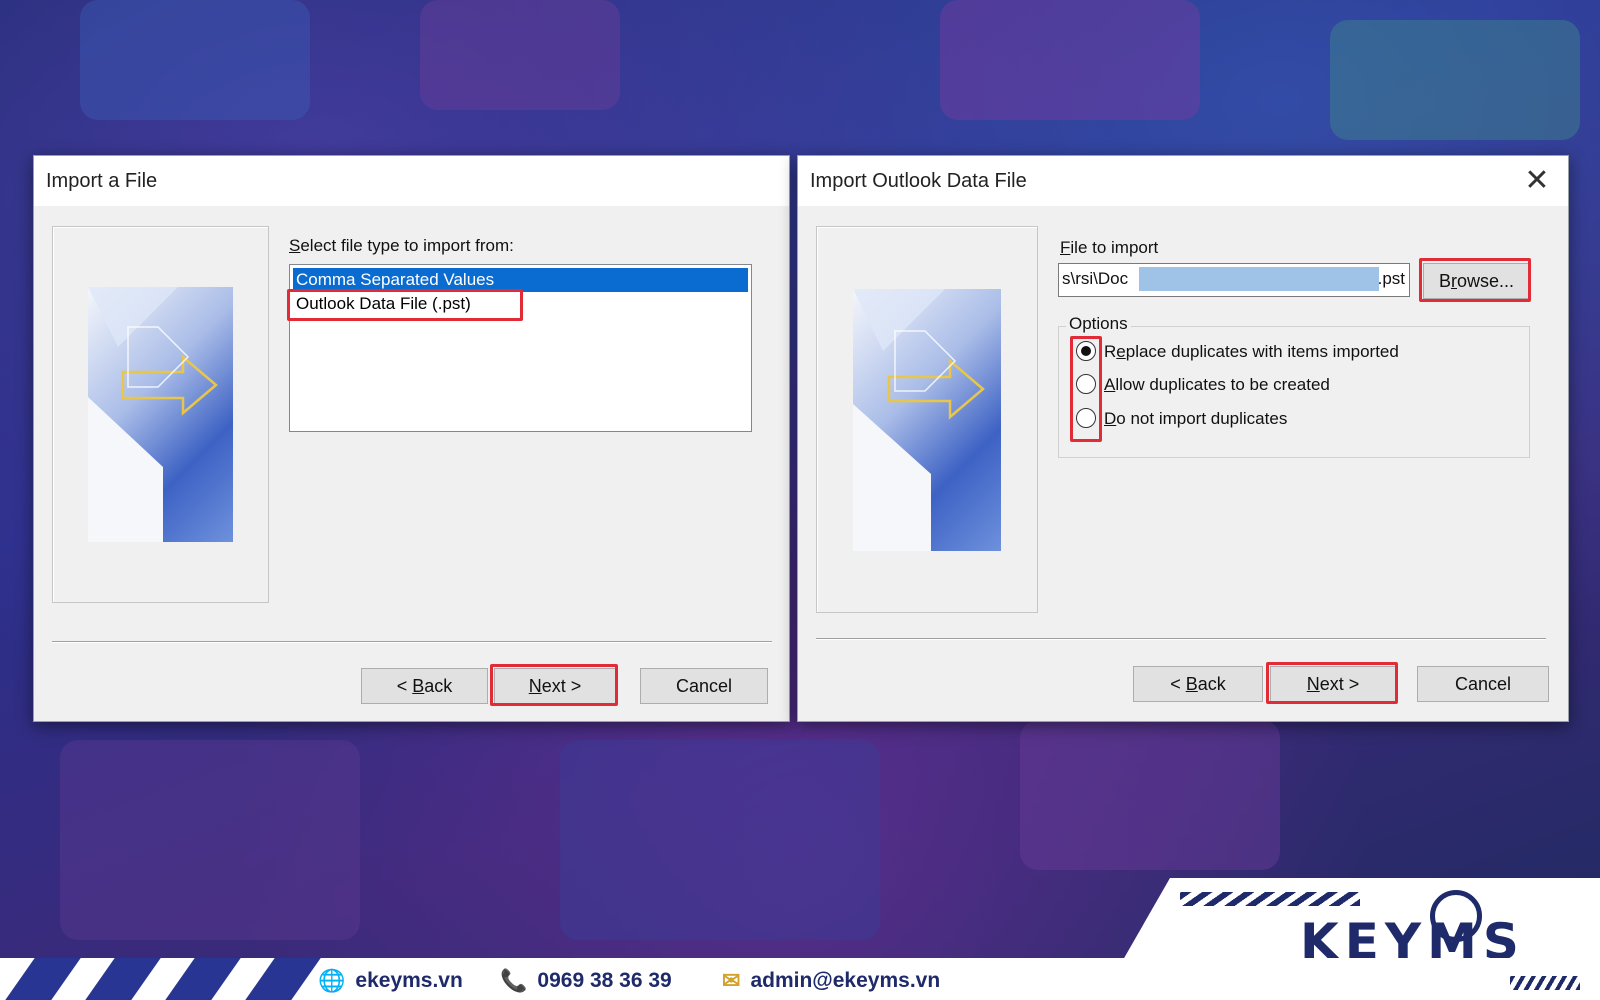 The image size is (1600, 1000). I want to click on options-label: Options, so click(1098, 324).